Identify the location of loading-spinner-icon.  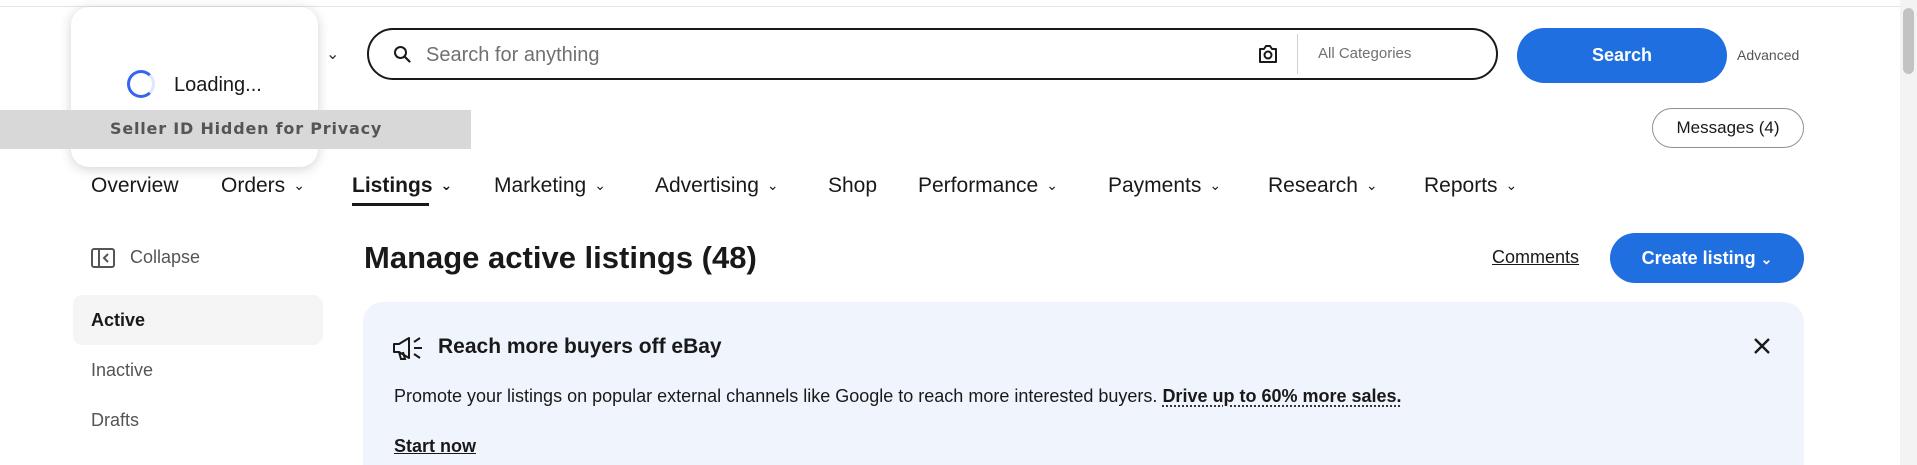
(141, 84).